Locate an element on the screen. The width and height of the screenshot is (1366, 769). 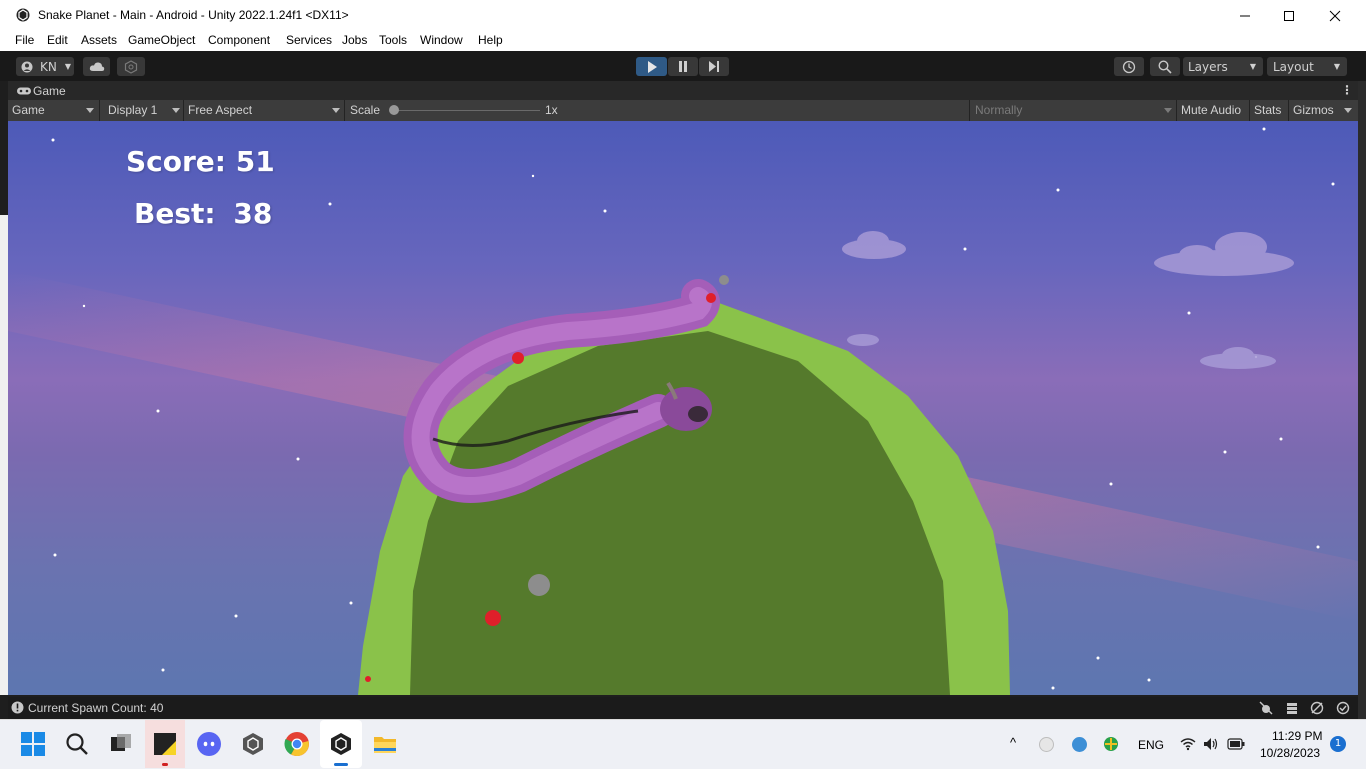
clock-date: 10/28/2023 is located at coordinates (1290, 753).